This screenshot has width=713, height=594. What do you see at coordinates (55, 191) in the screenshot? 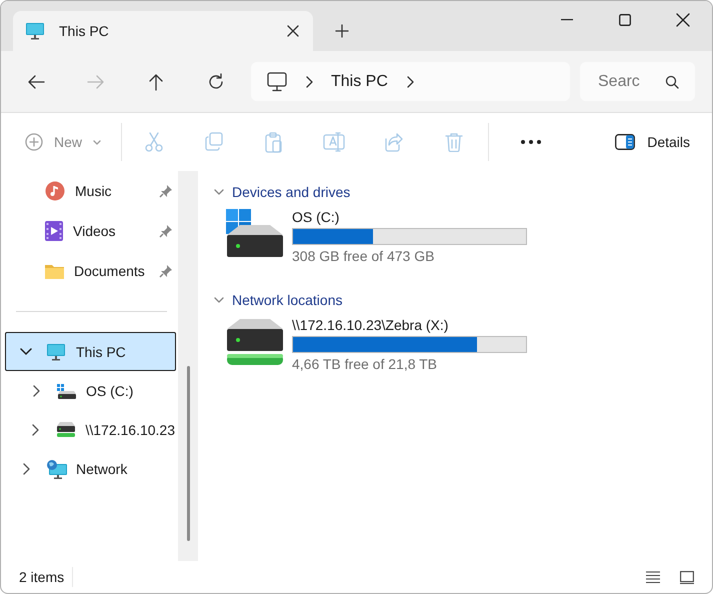
I see `music-icon` at bounding box center [55, 191].